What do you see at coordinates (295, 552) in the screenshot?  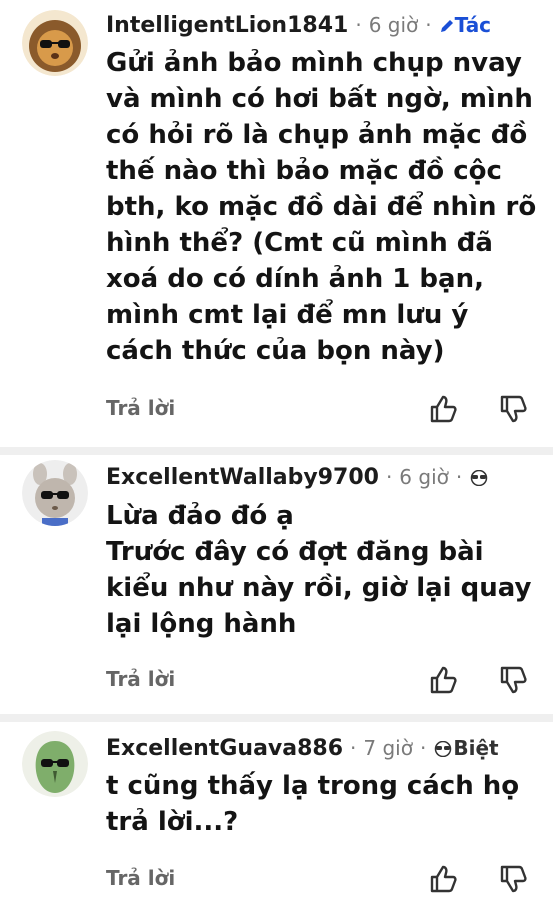 I see `body-line: Trước đây có đợt đăng bài` at bounding box center [295, 552].